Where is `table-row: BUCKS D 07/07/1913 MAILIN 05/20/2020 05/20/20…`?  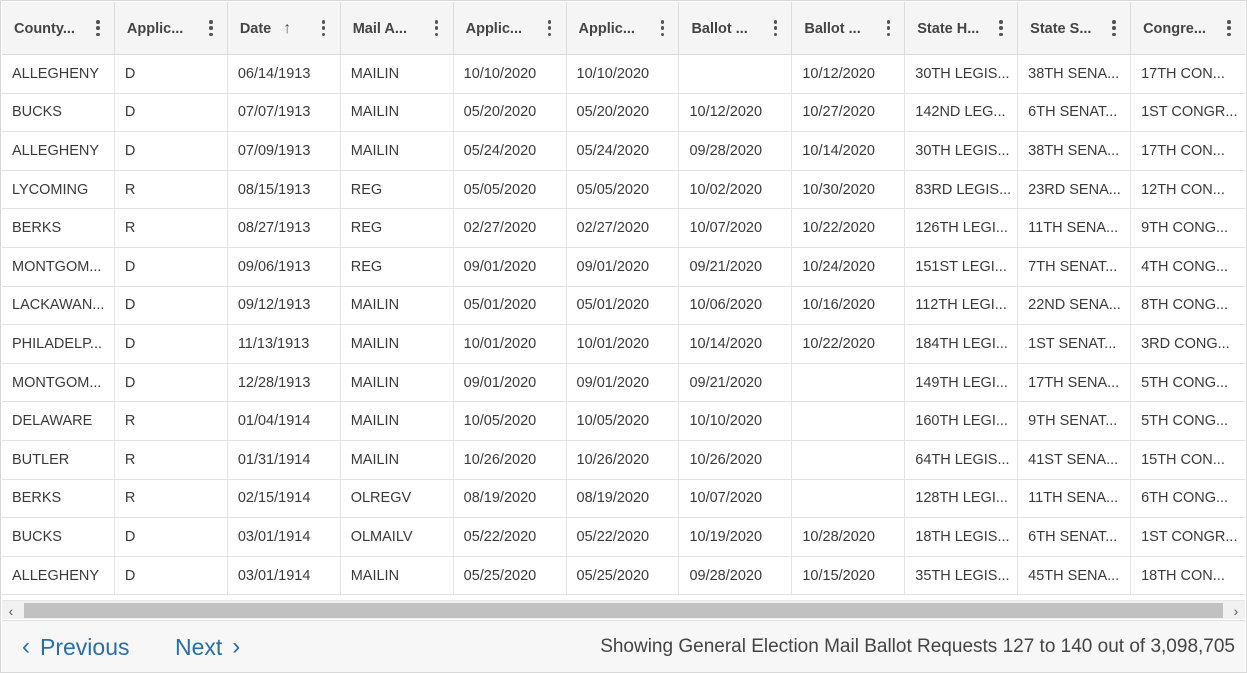
table-row: BUCKS D 07/07/1913 MAILIN 05/20/2020 05/20/20… is located at coordinates (623, 113).